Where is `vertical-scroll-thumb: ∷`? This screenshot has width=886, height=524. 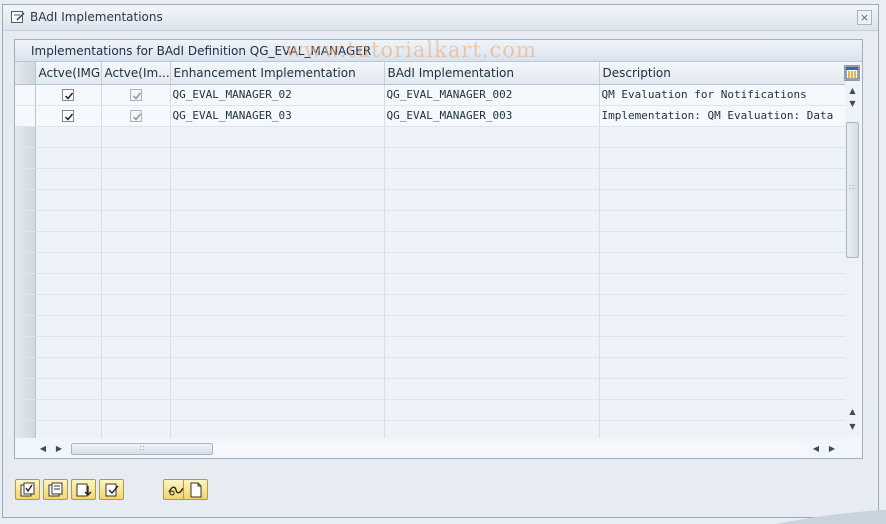
vertical-scroll-thumb: ∷ is located at coordinates (852, 190).